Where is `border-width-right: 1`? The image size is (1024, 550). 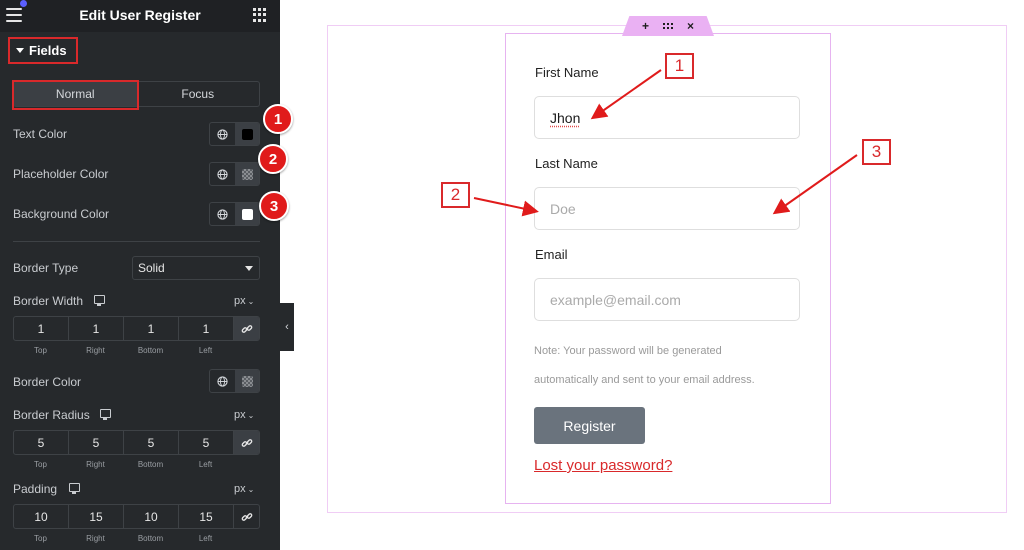 border-width-right: 1 is located at coordinates (96, 328).